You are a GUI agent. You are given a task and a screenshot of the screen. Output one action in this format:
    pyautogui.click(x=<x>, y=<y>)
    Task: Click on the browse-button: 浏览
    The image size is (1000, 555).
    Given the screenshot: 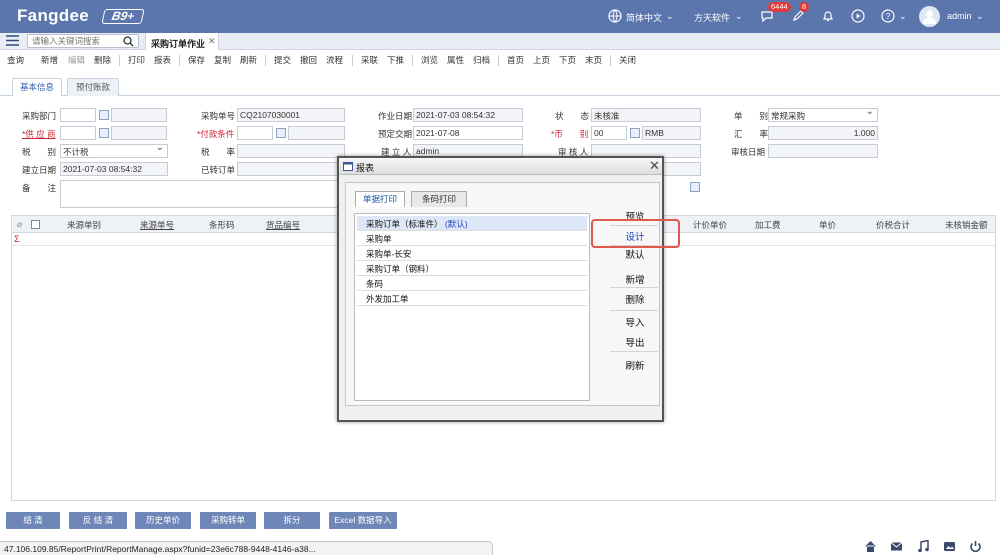 What is the action you would take?
    pyautogui.click(x=429, y=60)
    